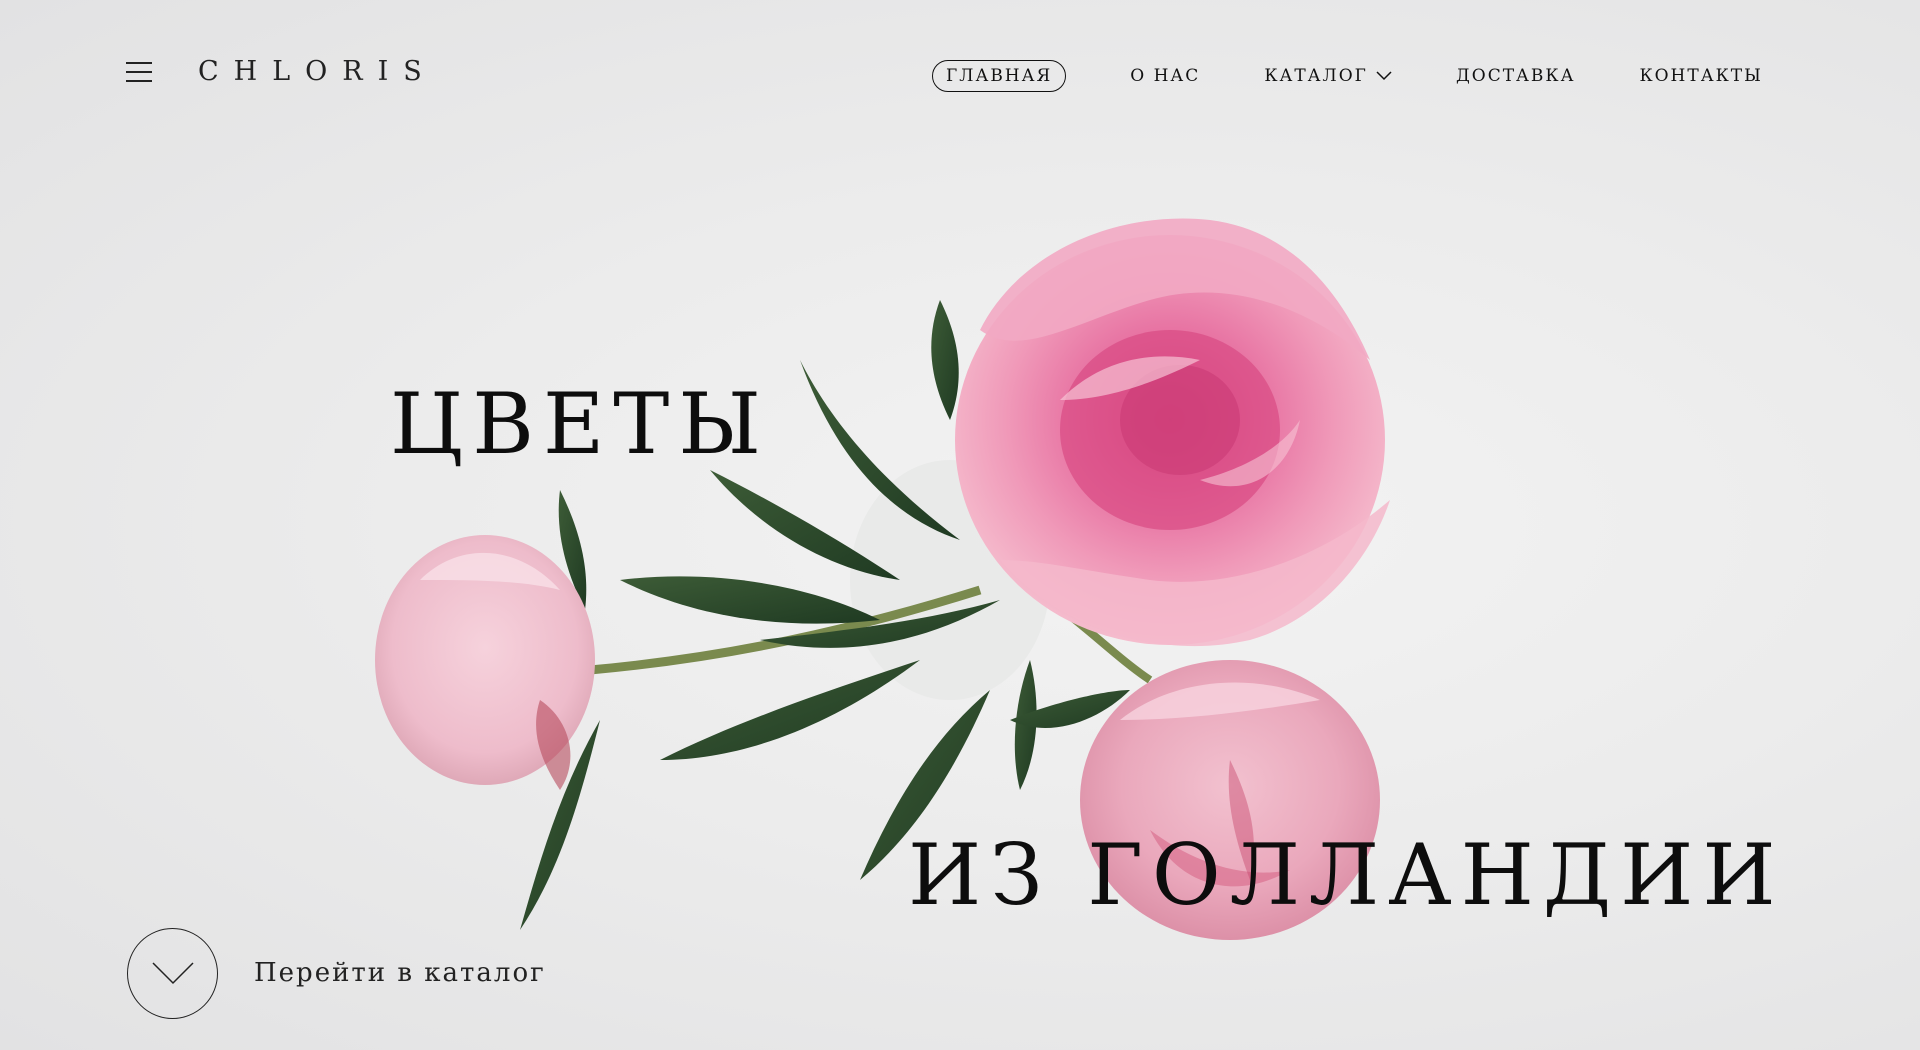 The image size is (1920, 1050). What do you see at coordinates (1346, 875) in the screenshot?
I see `hero-title-line-2: ИЗ ГОЛЛАНДИИ` at bounding box center [1346, 875].